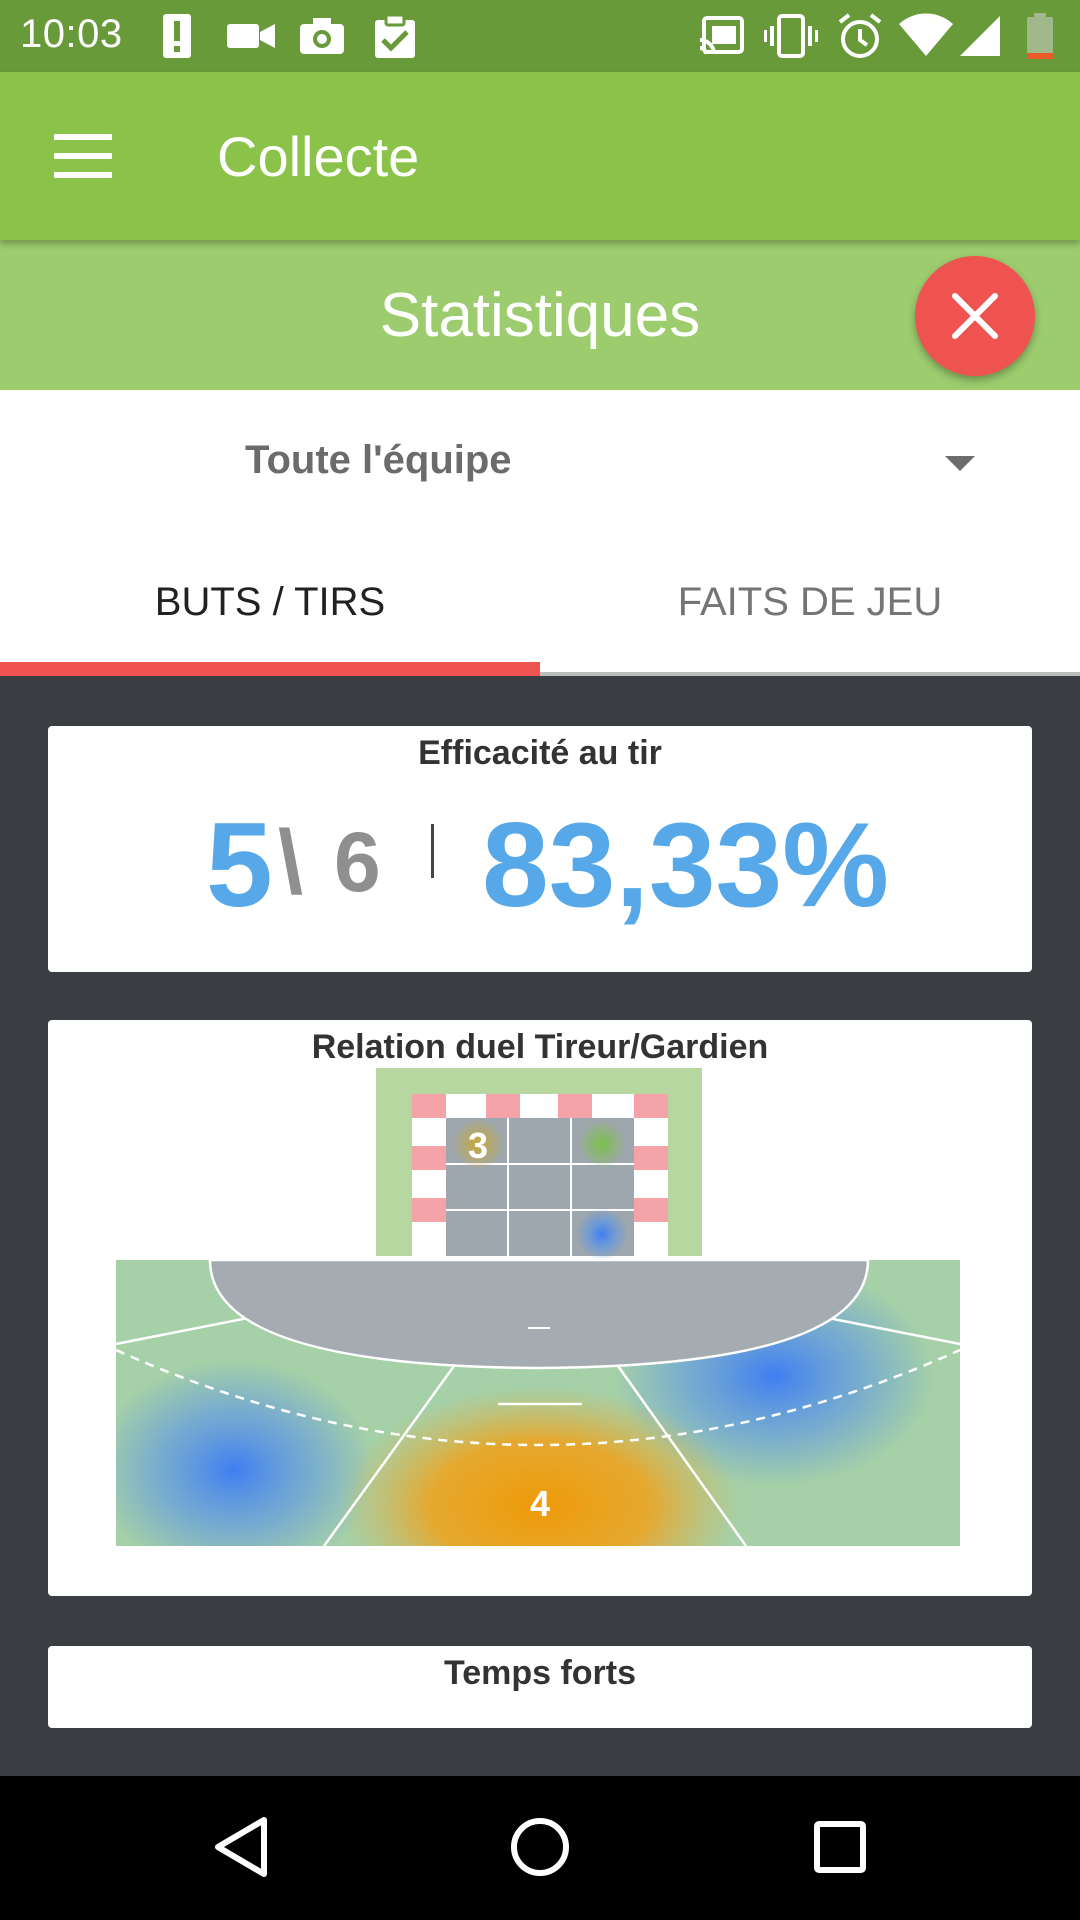 The height and width of the screenshot is (1920, 1080). Describe the element at coordinates (83, 156) in the screenshot. I see `hamburger-menu-icon` at that location.